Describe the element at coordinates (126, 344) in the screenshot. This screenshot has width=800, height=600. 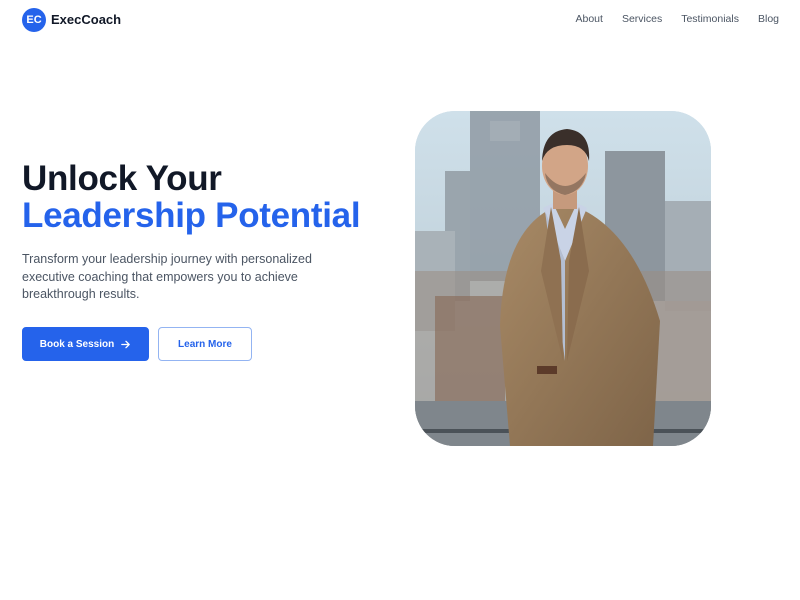
I see `arrow-right-icon` at that location.